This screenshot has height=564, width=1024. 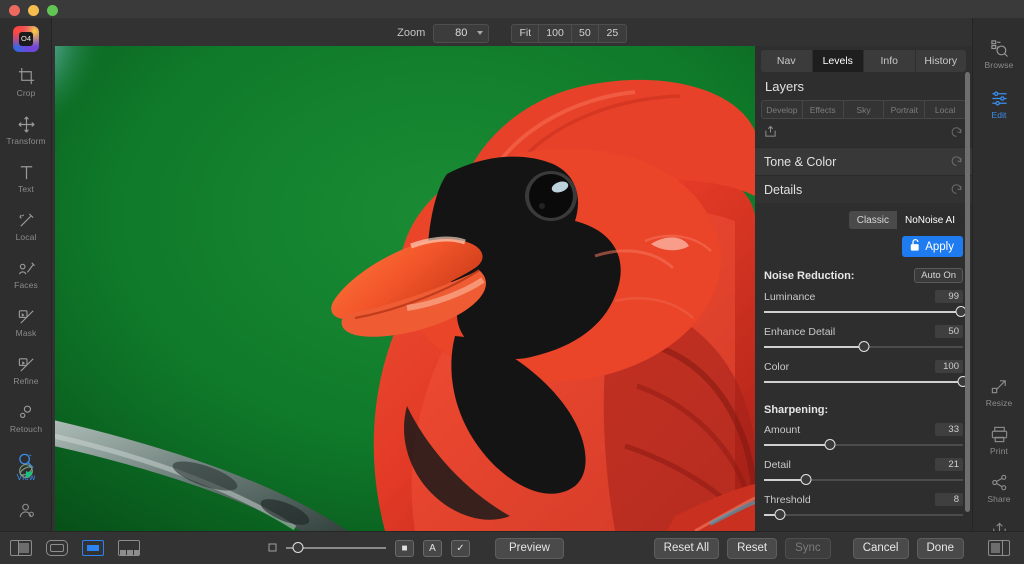 What do you see at coordinates (26, 510) in the screenshot?
I see `user-account-icon` at bounding box center [26, 510].